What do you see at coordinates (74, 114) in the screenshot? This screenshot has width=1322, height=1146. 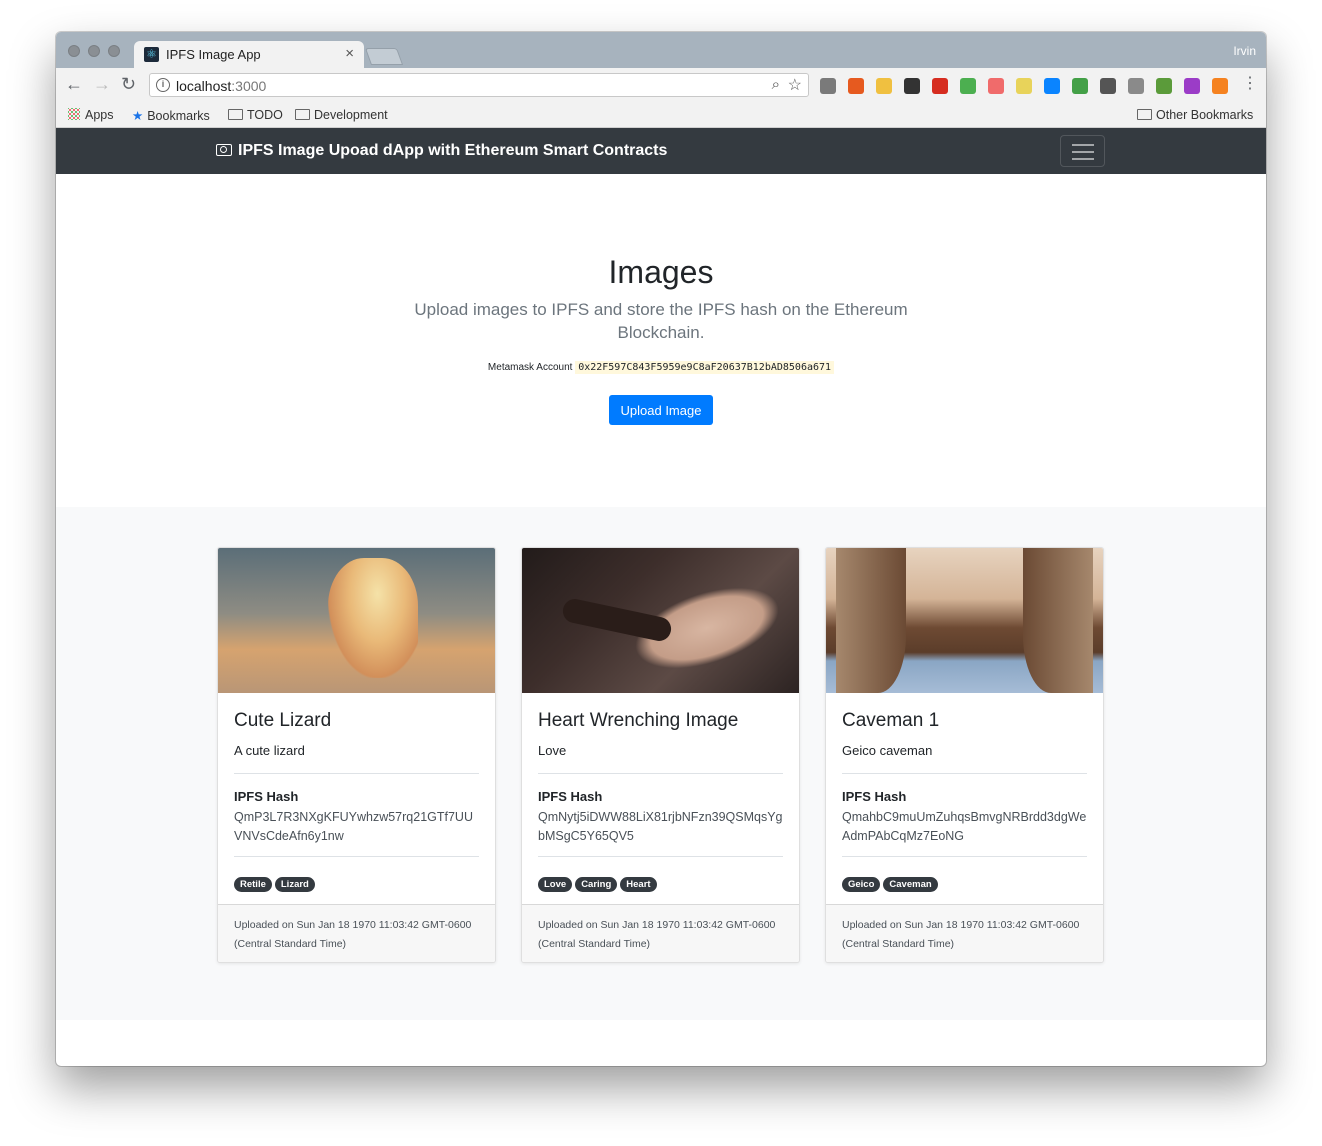 I see `apps-grid-icon` at bounding box center [74, 114].